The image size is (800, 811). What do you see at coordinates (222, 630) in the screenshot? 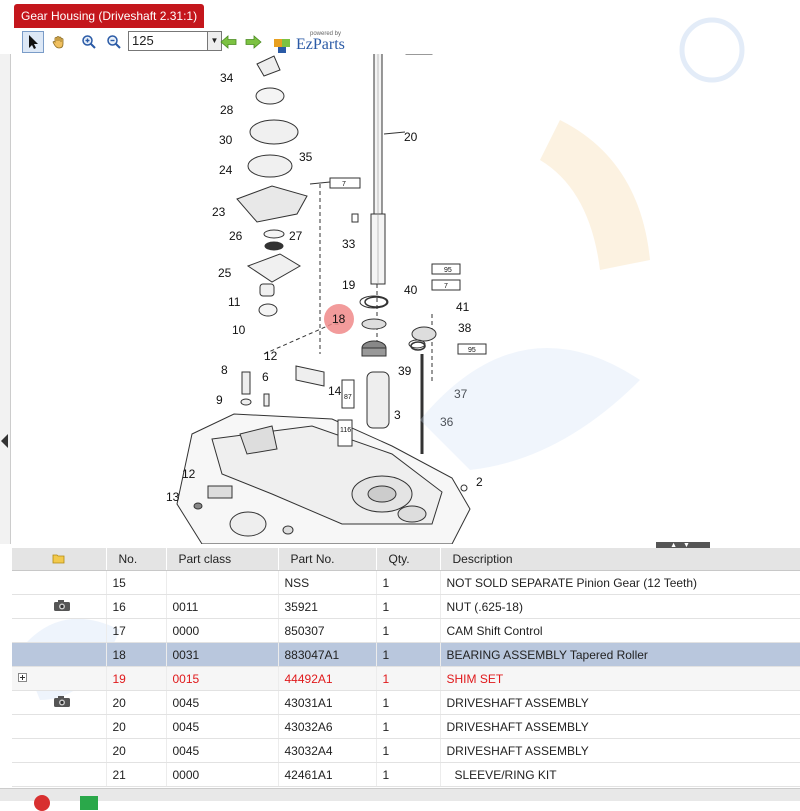
I see `cell-part-class: 0000` at bounding box center [222, 630].